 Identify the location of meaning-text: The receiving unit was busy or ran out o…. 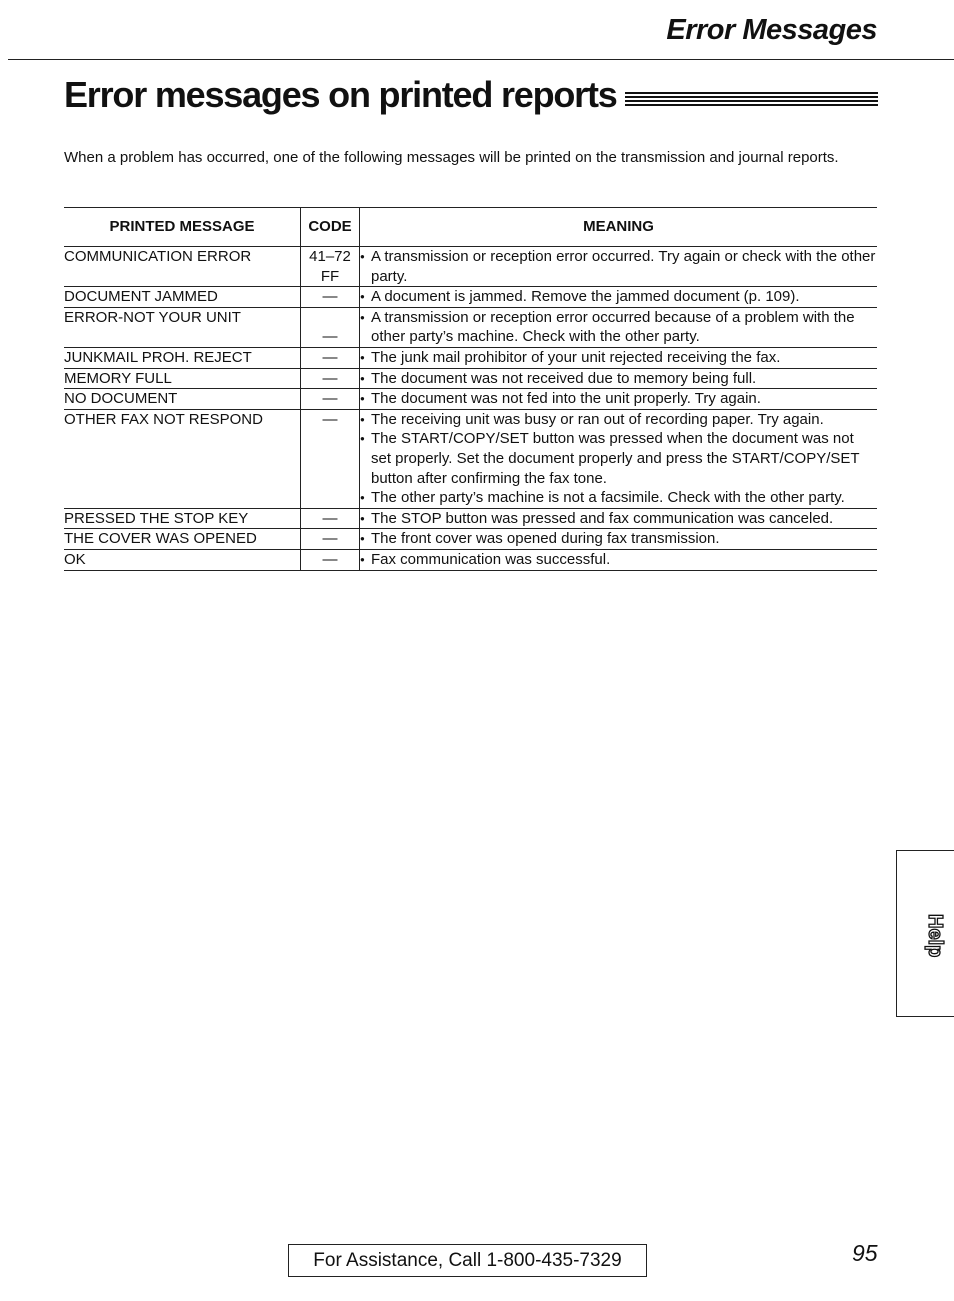
(597, 419).